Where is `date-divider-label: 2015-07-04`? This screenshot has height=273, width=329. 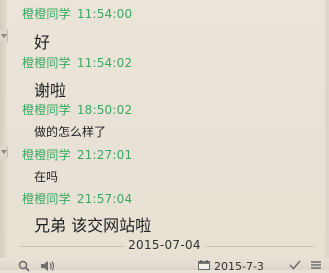 date-divider-label: 2015-07-04 is located at coordinates (164, 245).